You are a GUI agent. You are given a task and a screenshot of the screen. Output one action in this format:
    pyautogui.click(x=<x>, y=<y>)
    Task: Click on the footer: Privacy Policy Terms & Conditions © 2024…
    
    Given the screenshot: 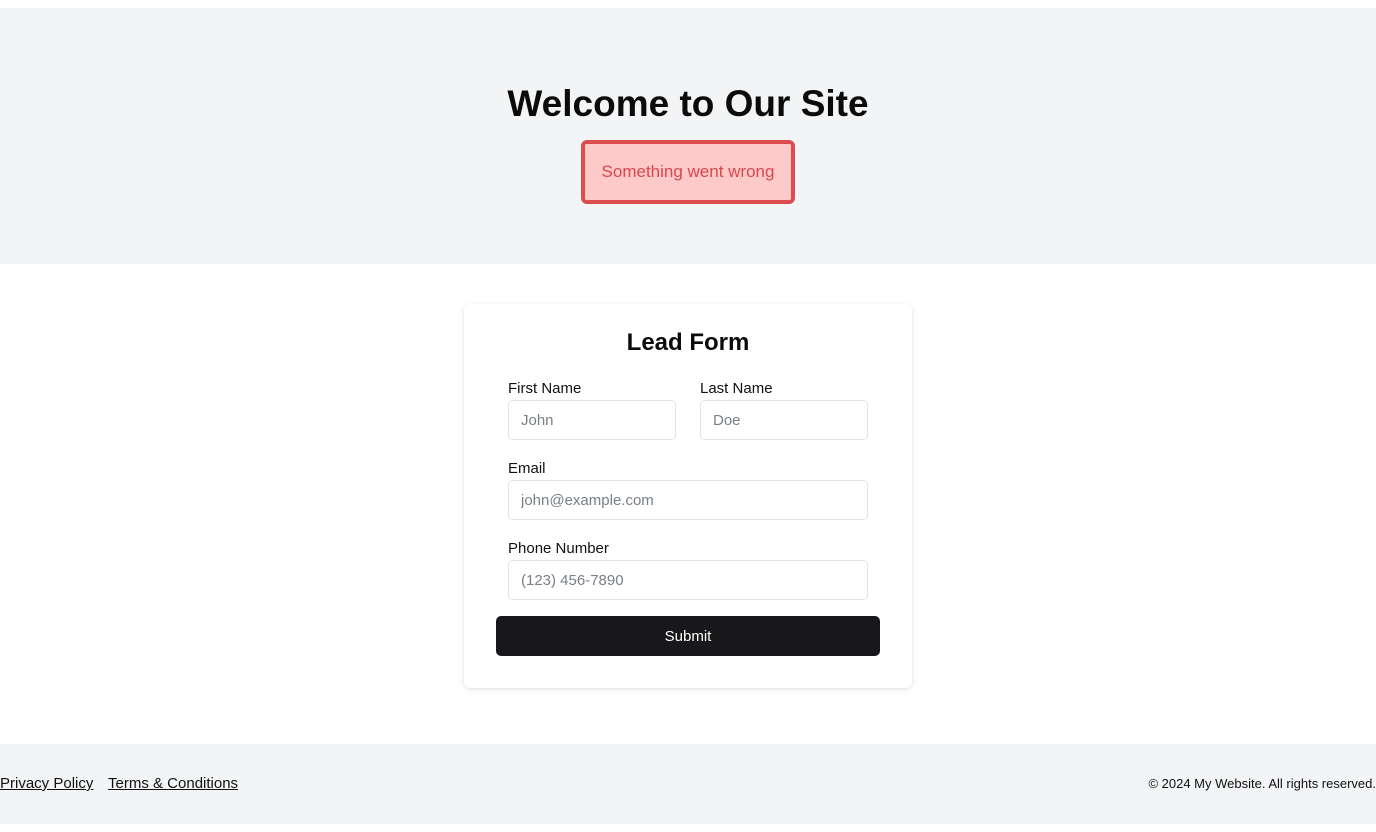 What is the action you would take?
    pyautogui.click(x=688, y=784)
    